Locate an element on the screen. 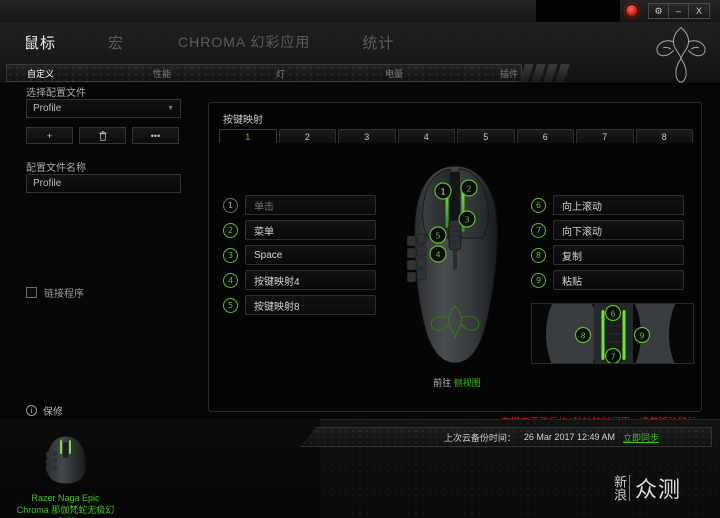 The width and height of the screenshot is (720, 518). callout-badge-3: 3 is located at coordinates (230, 255).